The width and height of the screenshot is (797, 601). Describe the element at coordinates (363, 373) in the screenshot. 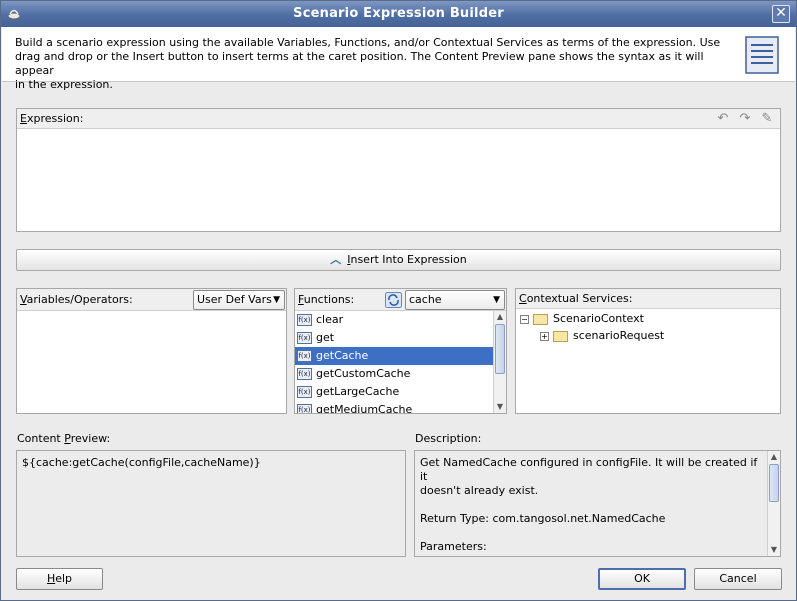

I see `function-item-label: getCustomCache` at that location.